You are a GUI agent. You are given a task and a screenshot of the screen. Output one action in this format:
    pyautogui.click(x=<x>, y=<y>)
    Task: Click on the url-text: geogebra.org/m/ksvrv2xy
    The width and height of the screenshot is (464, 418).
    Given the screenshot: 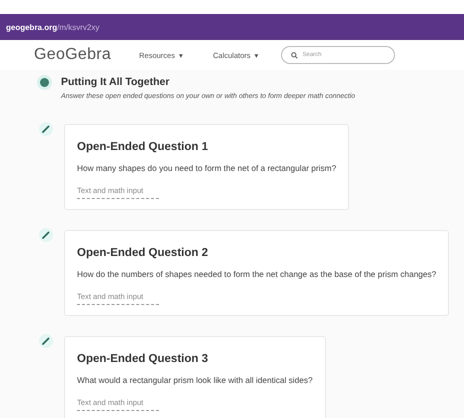 What is the action you would take?
    pyautogui.click(x=53, y=27)
    